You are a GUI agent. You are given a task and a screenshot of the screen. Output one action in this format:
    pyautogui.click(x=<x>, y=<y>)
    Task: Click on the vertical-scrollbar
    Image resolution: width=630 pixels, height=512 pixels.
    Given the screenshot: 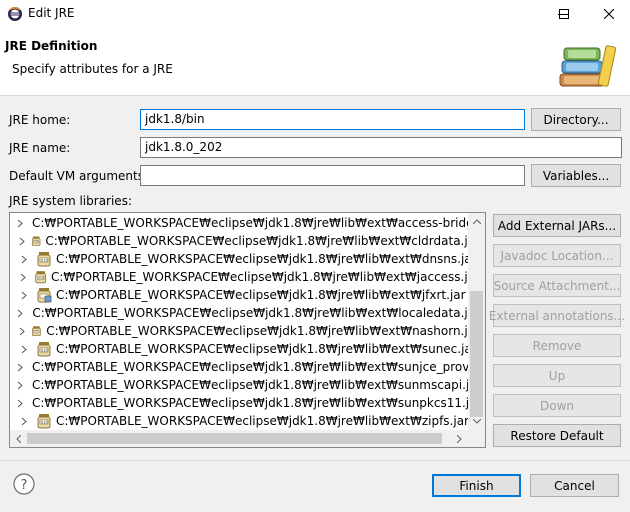 What is the action you would take?
    pyautogui.click(x=476, y=321)
    